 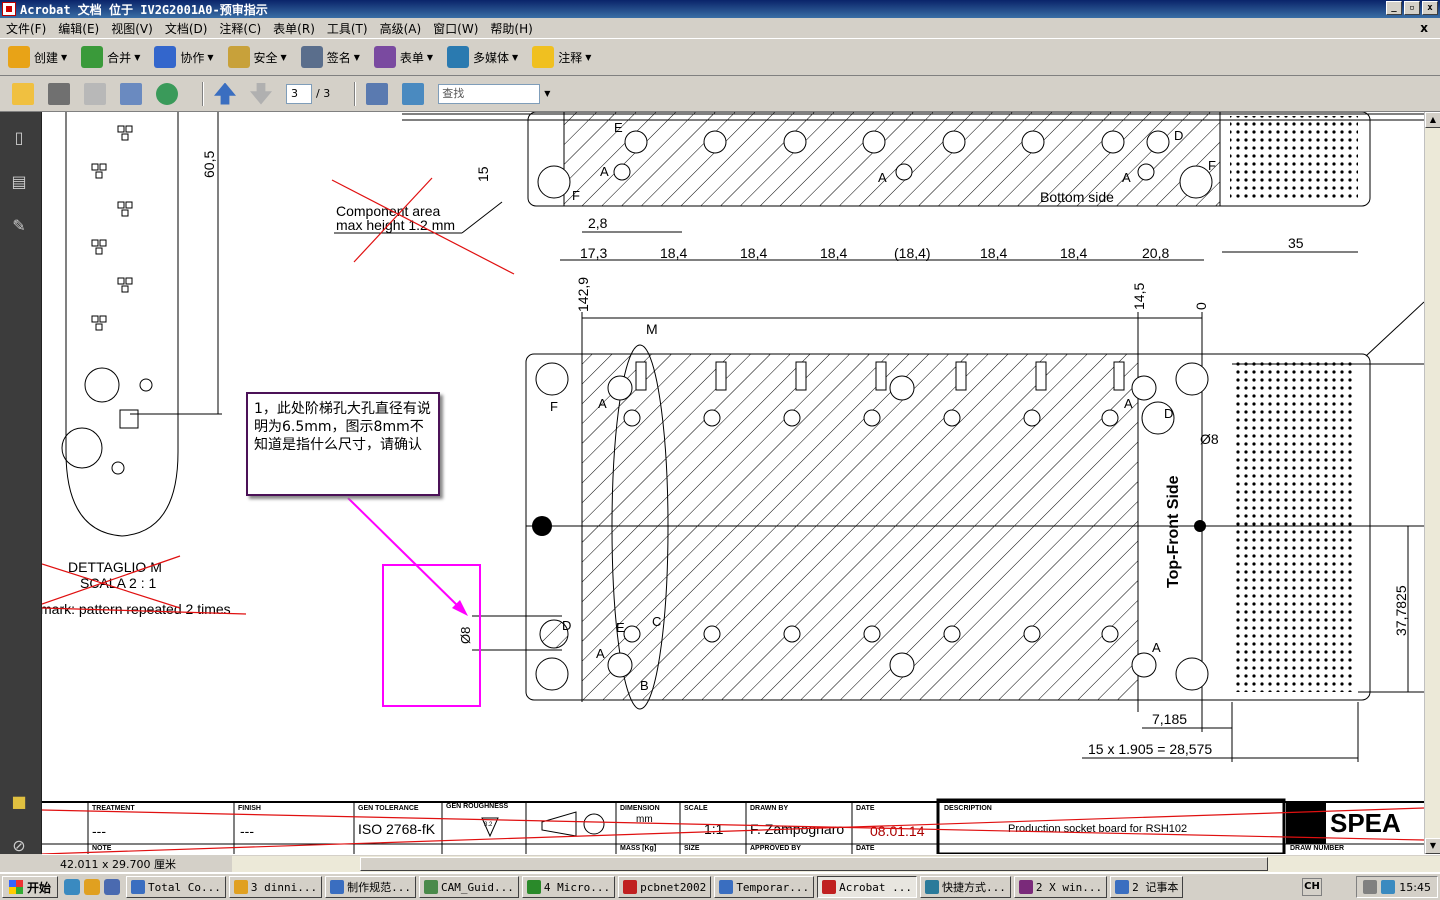 What do you see at coordinates (482, 57) in the screenshot?
I see `multimedia-button: 多媒体 ▼` at bounding box center [482, 57].